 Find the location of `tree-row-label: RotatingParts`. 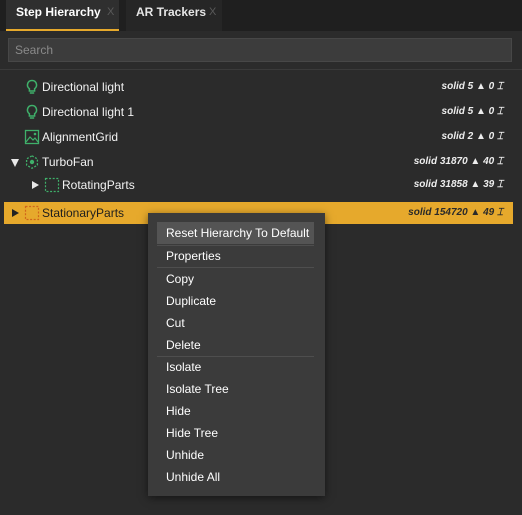

tree-row-label: RotatingParts is located at coordinates (98, 185).